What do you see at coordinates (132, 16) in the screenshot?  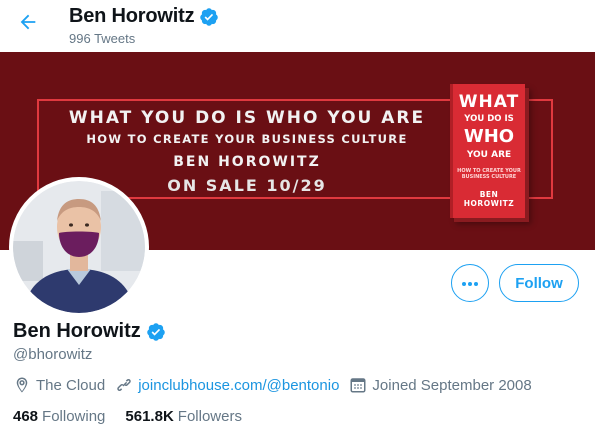 I see `header-name: Ben Horowitz` at bounding box center [132, 16].